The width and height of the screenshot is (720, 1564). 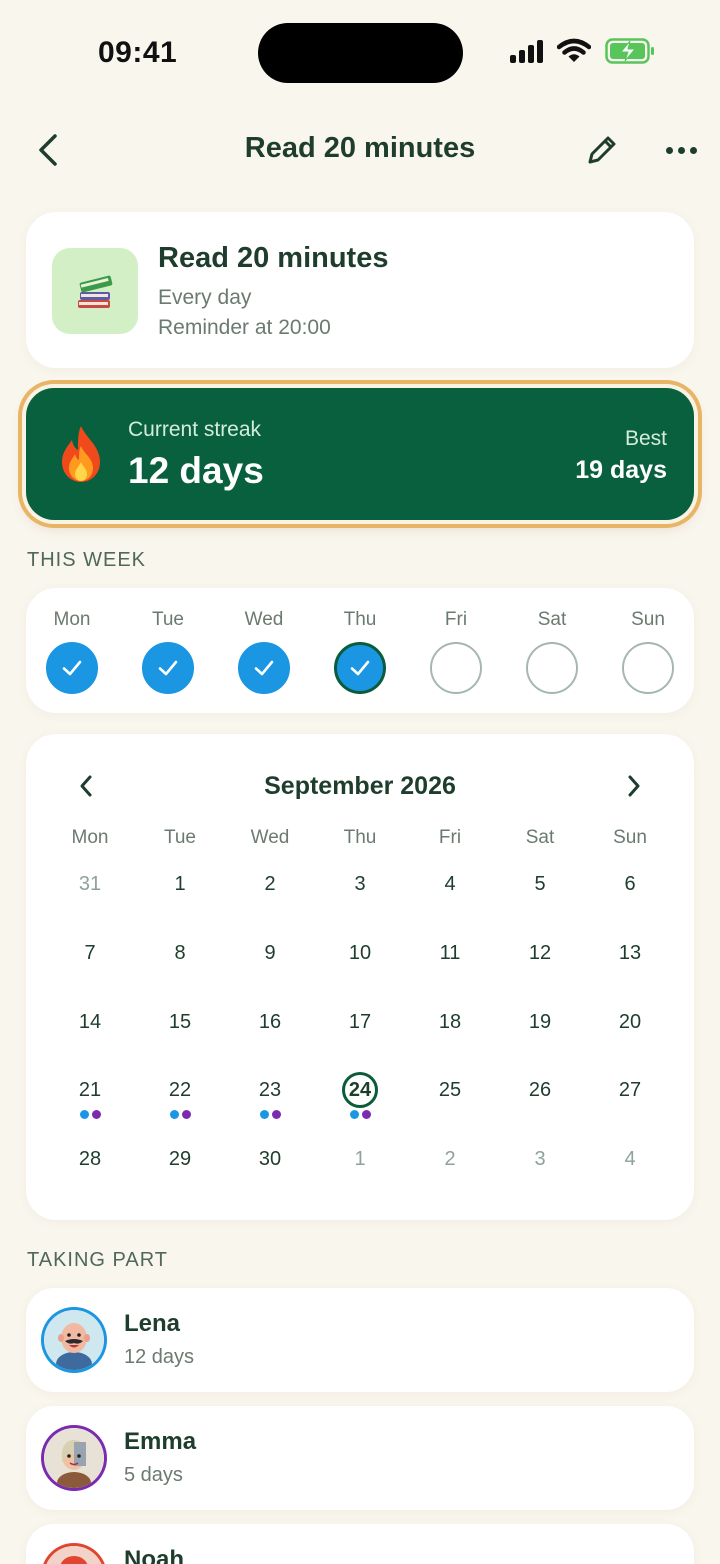 I want to click on calendar-day-number: 16, so click(x=270, y=1022).